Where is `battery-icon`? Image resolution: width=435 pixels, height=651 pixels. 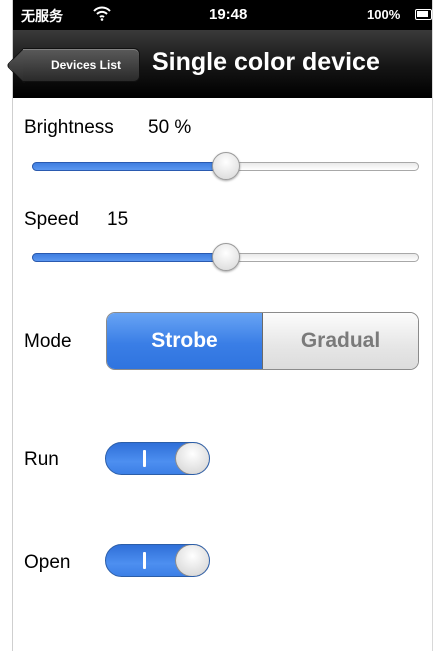 battery-icon is located at coordinates (423, 14).